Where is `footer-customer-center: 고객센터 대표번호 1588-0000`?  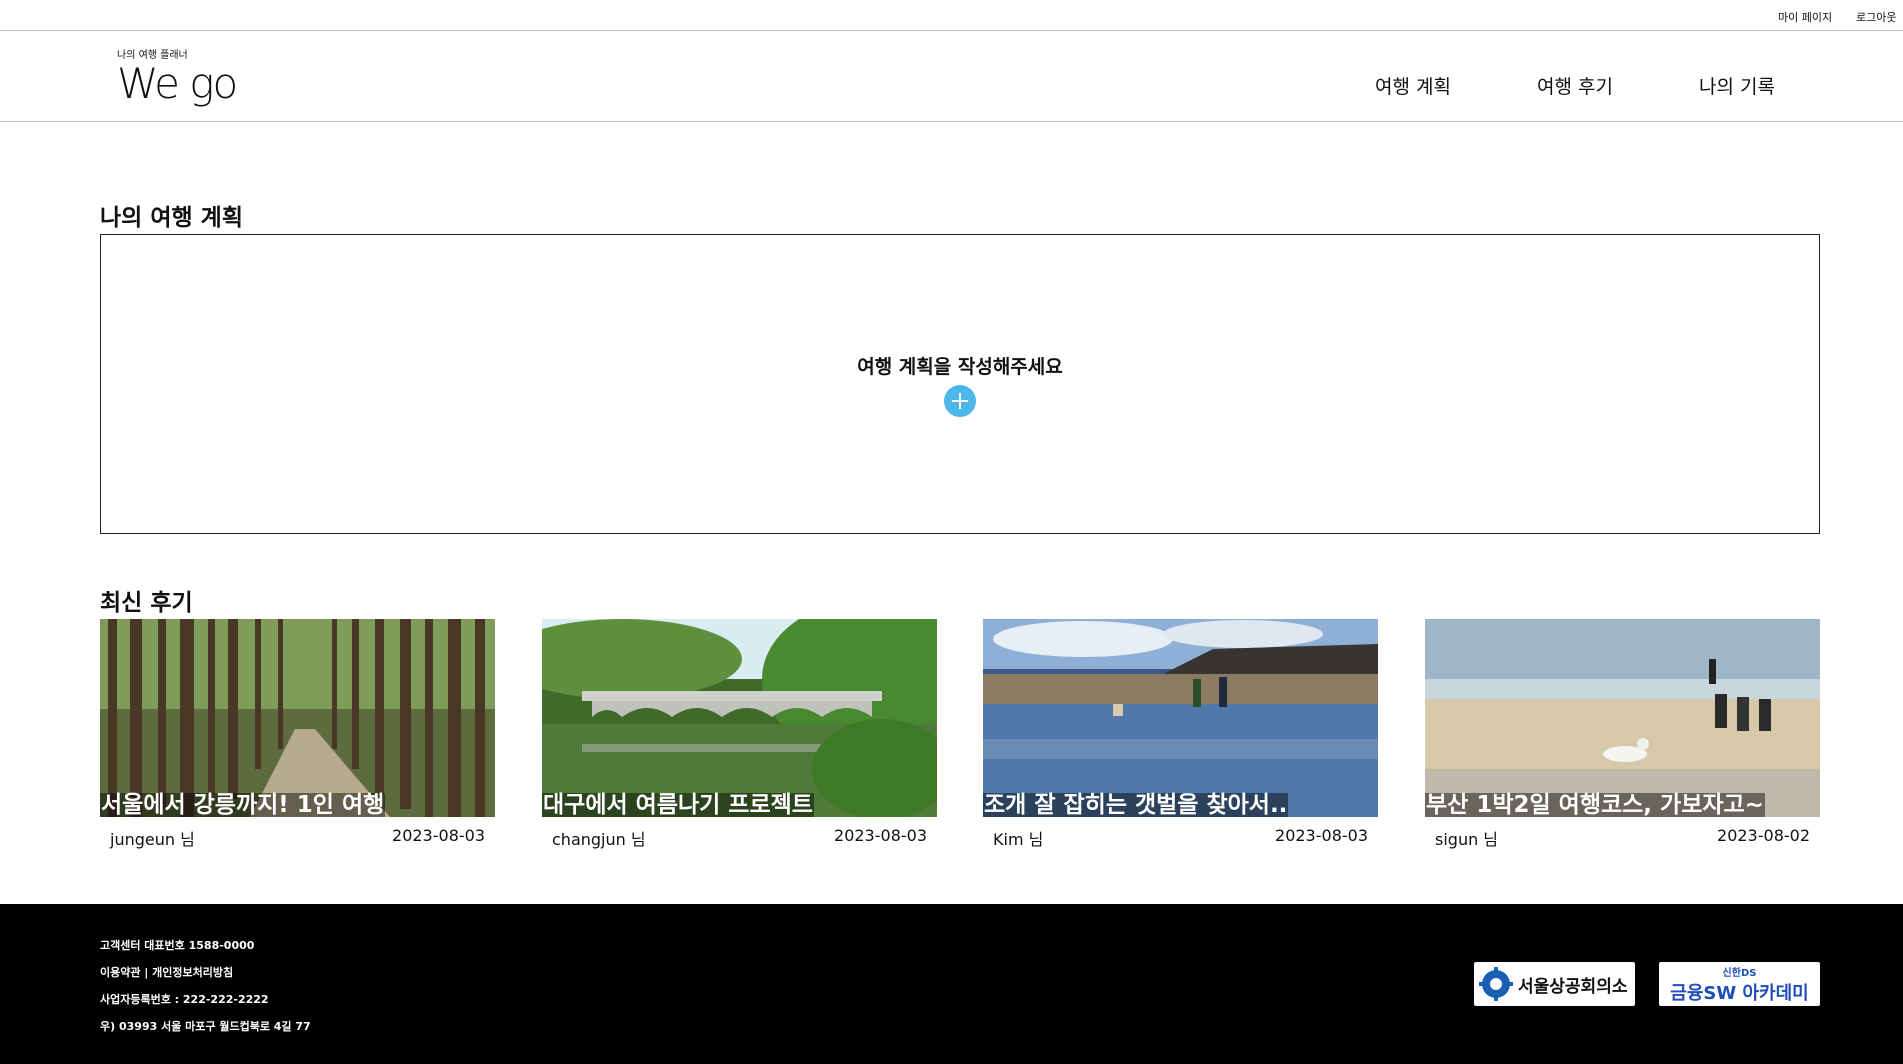
footer-customer-center: 고객센터 대표번호 1588-0000 is located at coordinates (177, 945).